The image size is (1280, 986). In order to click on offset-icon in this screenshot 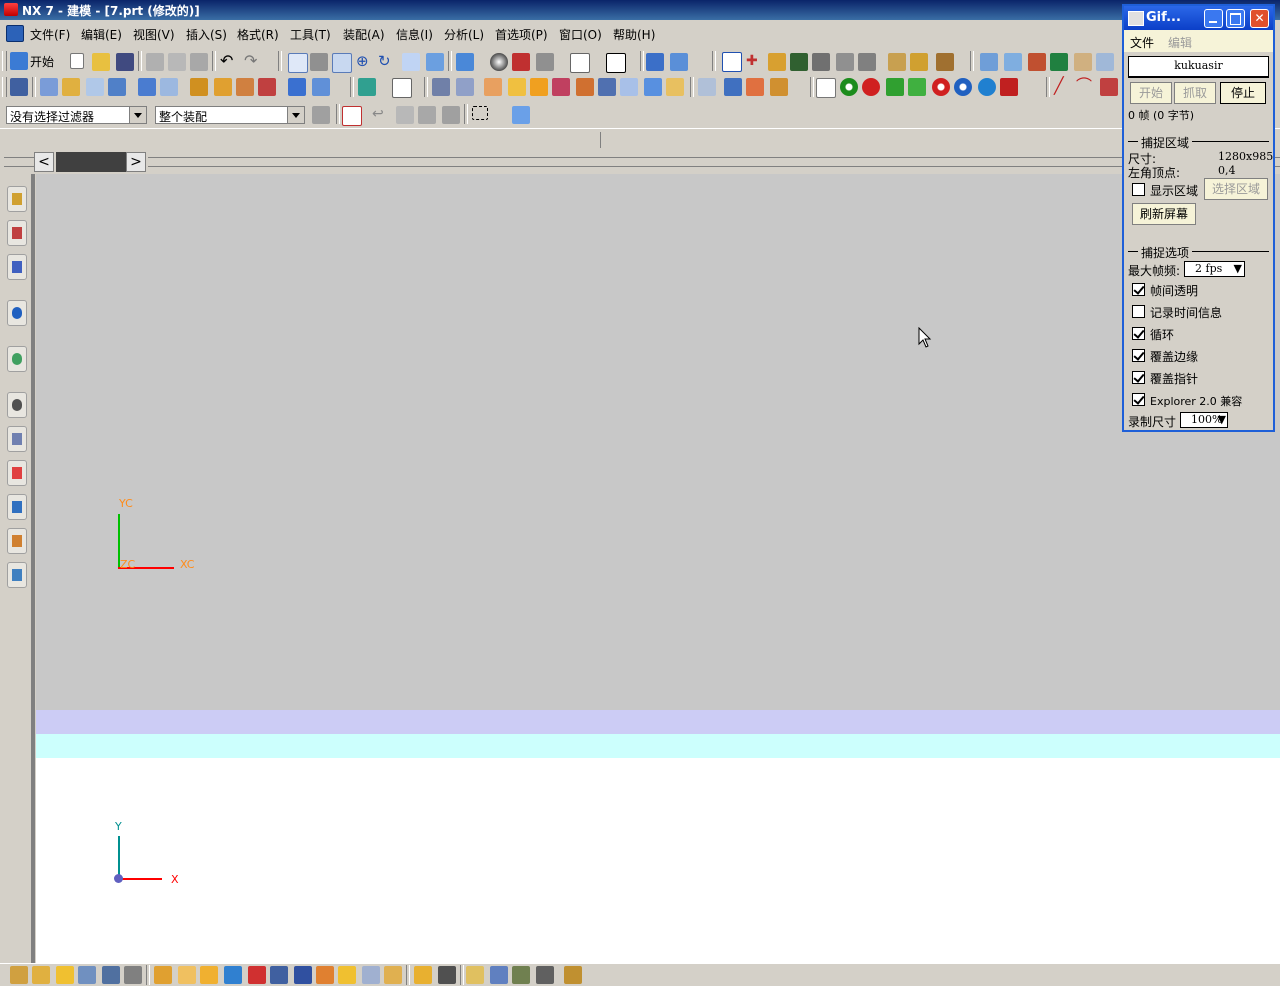, I will do `click(539, 87)`.